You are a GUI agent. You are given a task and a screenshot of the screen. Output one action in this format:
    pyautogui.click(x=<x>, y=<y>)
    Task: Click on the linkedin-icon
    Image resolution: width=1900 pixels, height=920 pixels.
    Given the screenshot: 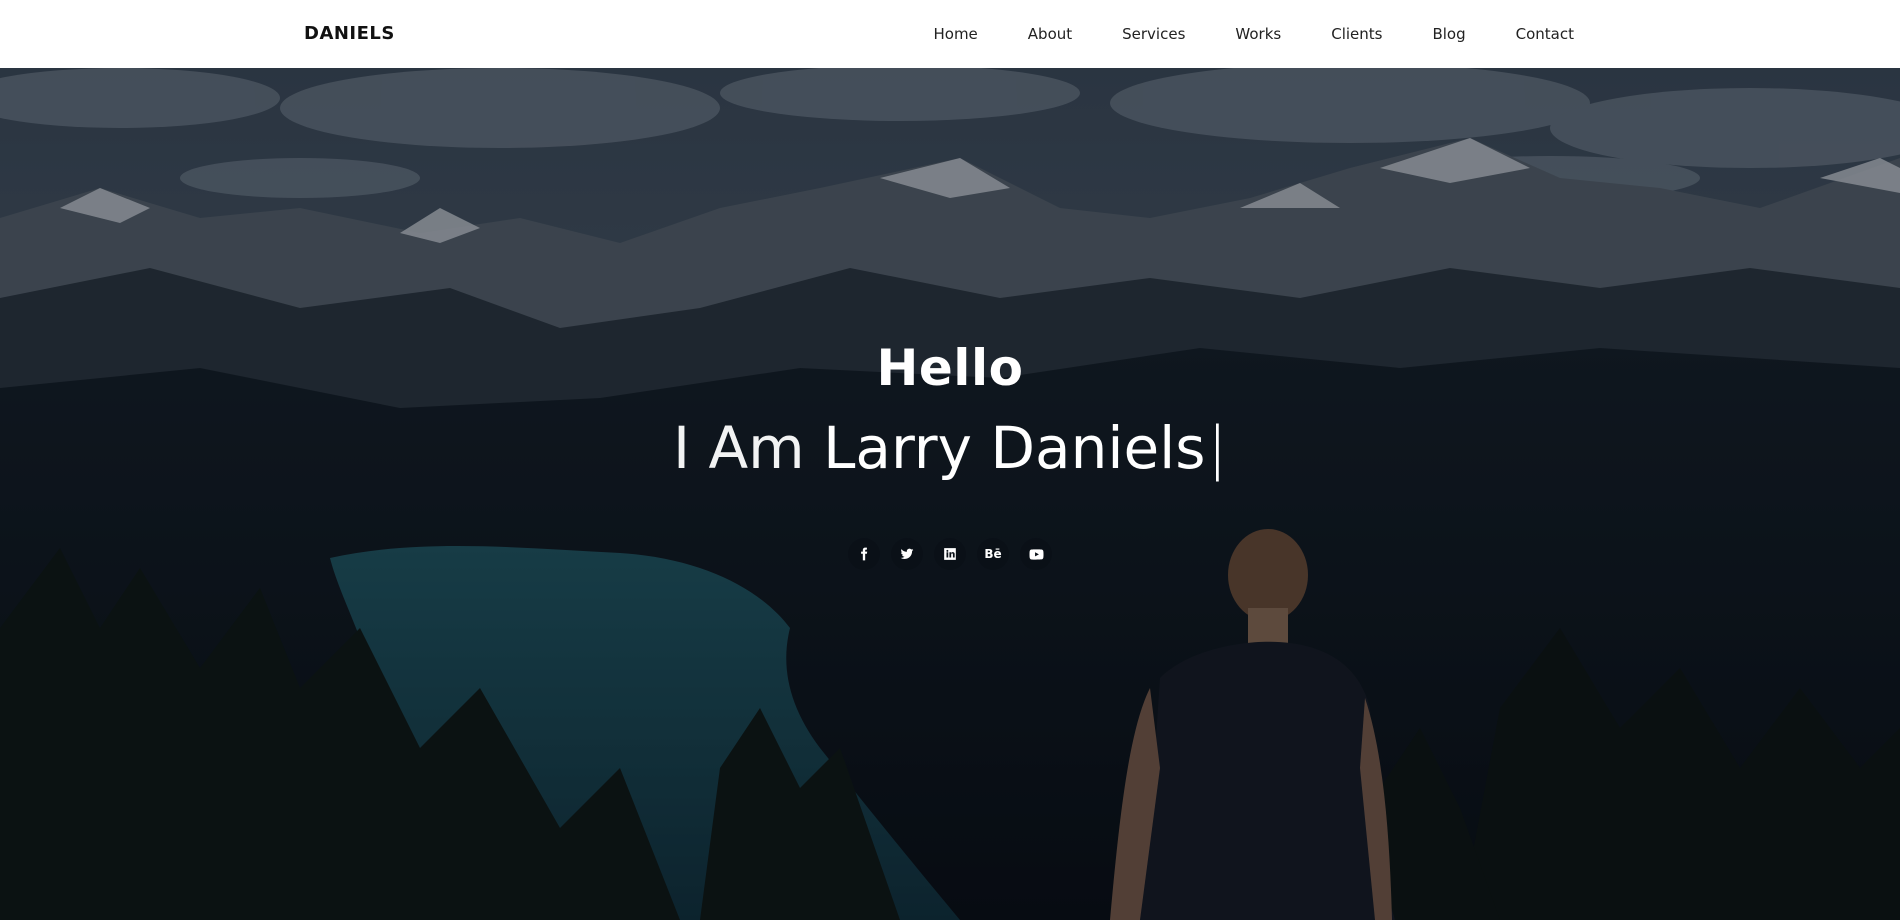 What is the action you would take?
    pyautogui.click(x=950, y=554)
    